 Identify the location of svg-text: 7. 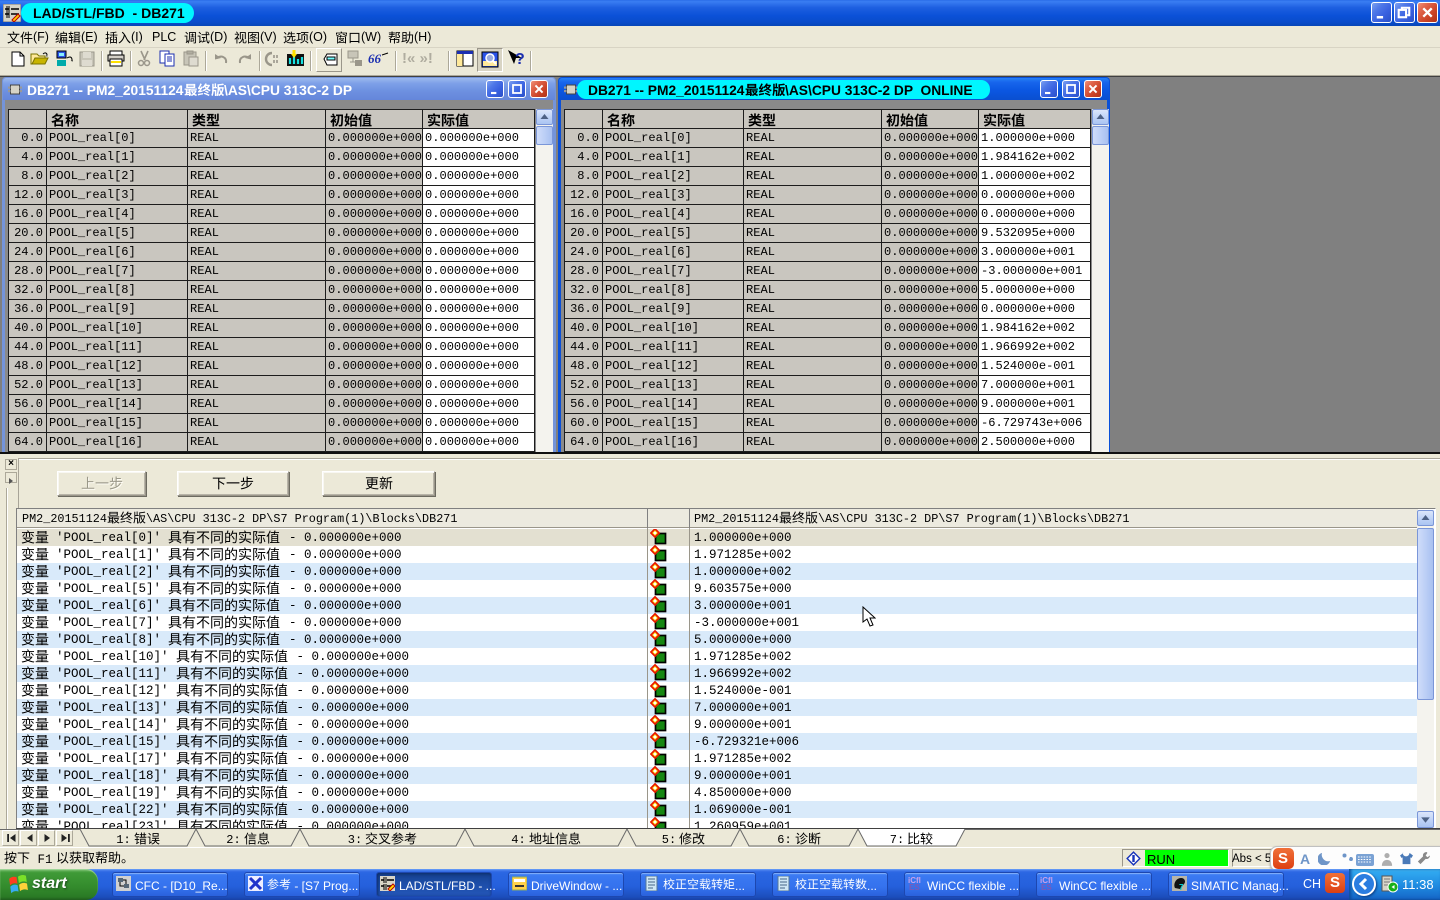
(1181, 887).